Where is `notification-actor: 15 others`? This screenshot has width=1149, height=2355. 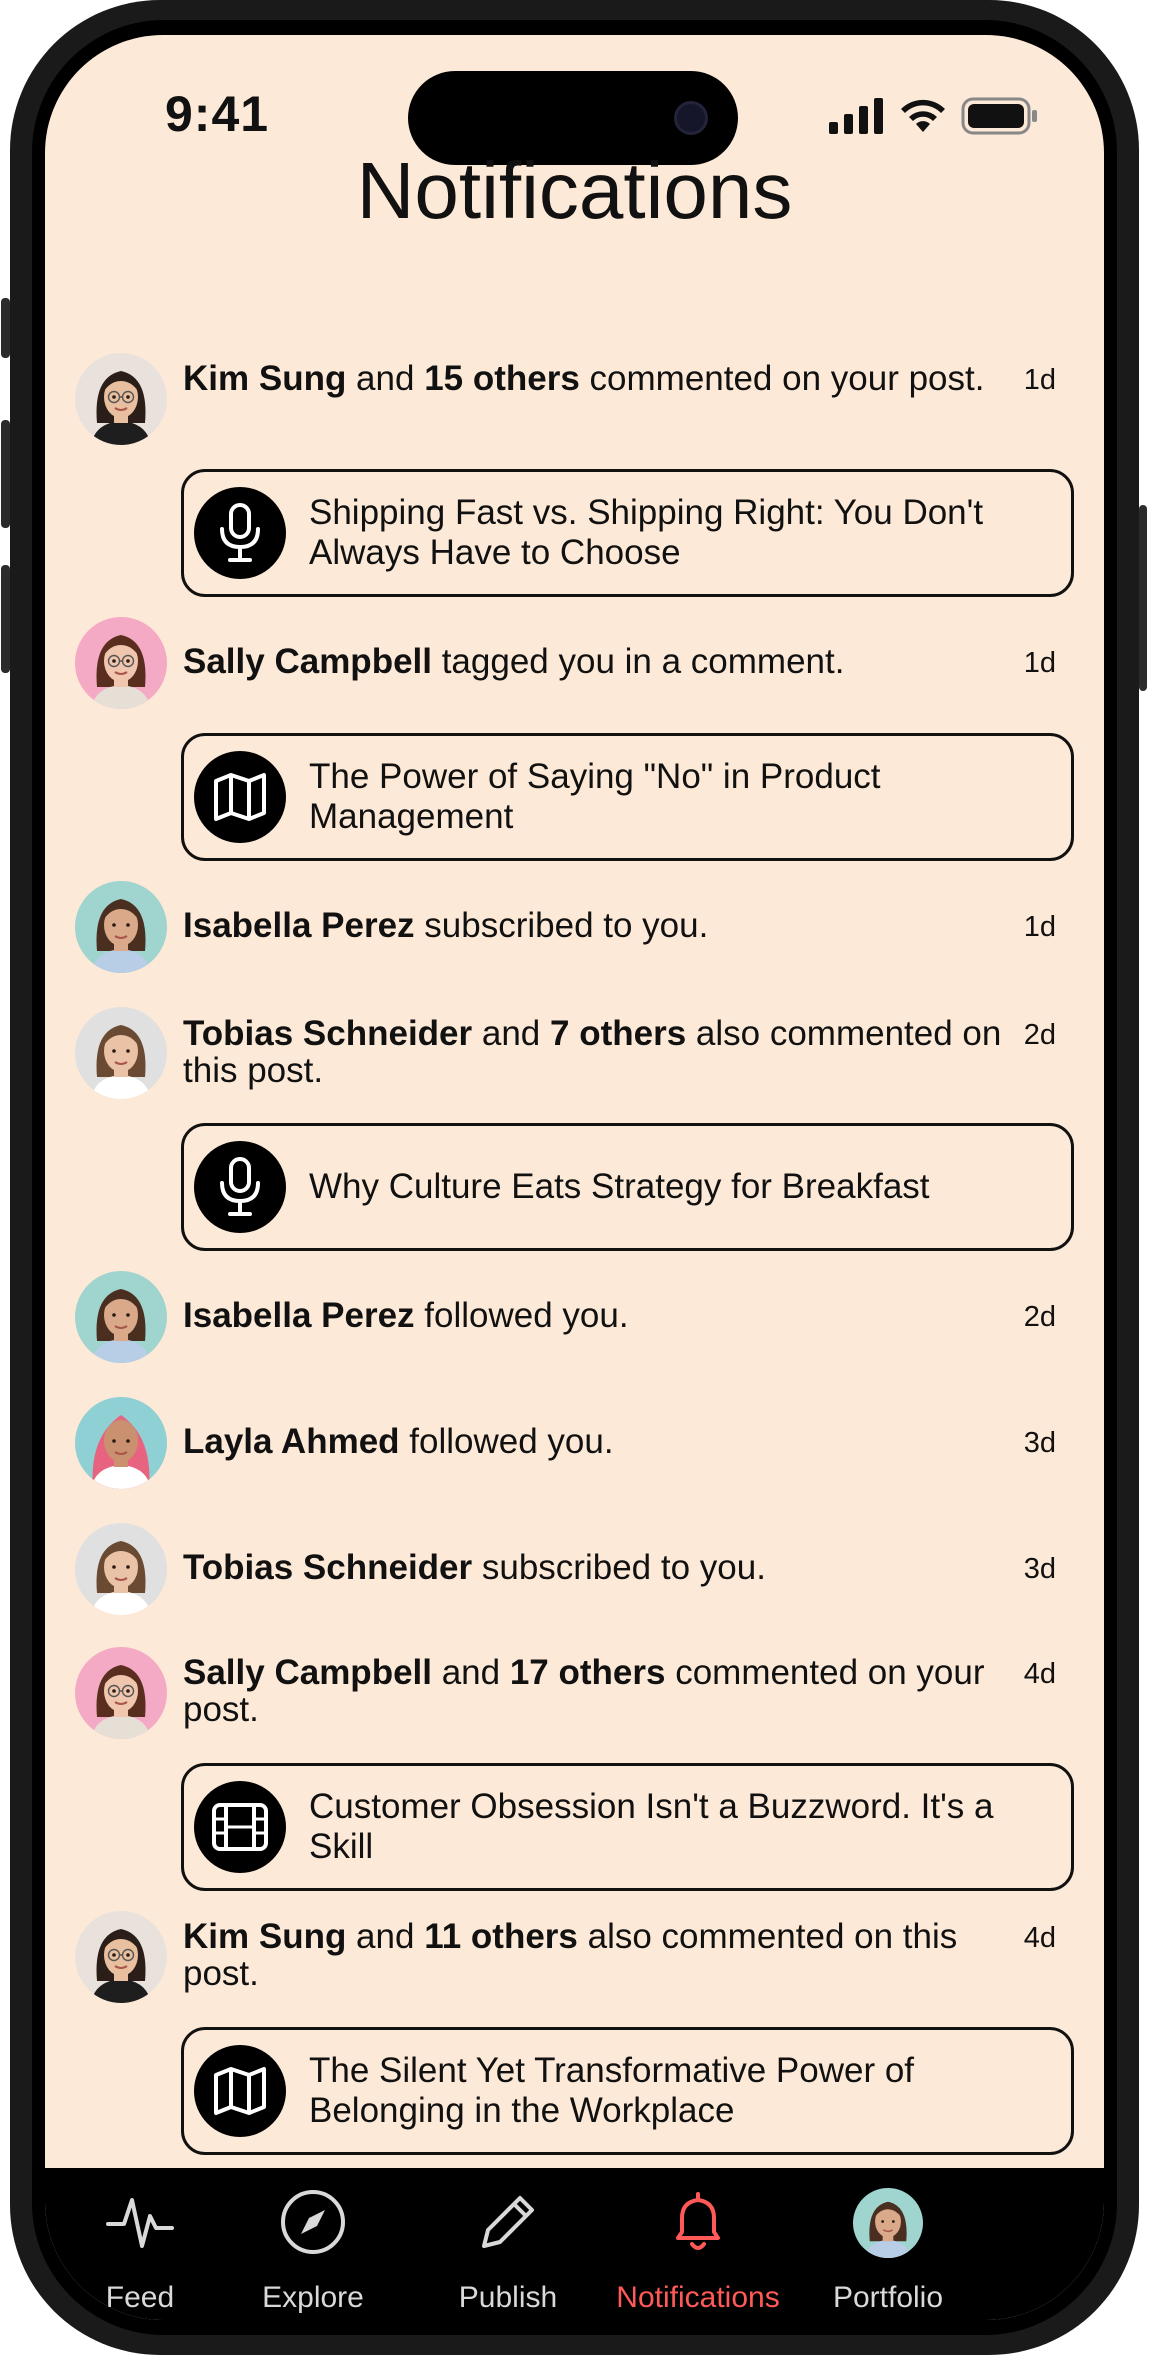 notification-actor: 15 others is located at coordinates (502, 378).